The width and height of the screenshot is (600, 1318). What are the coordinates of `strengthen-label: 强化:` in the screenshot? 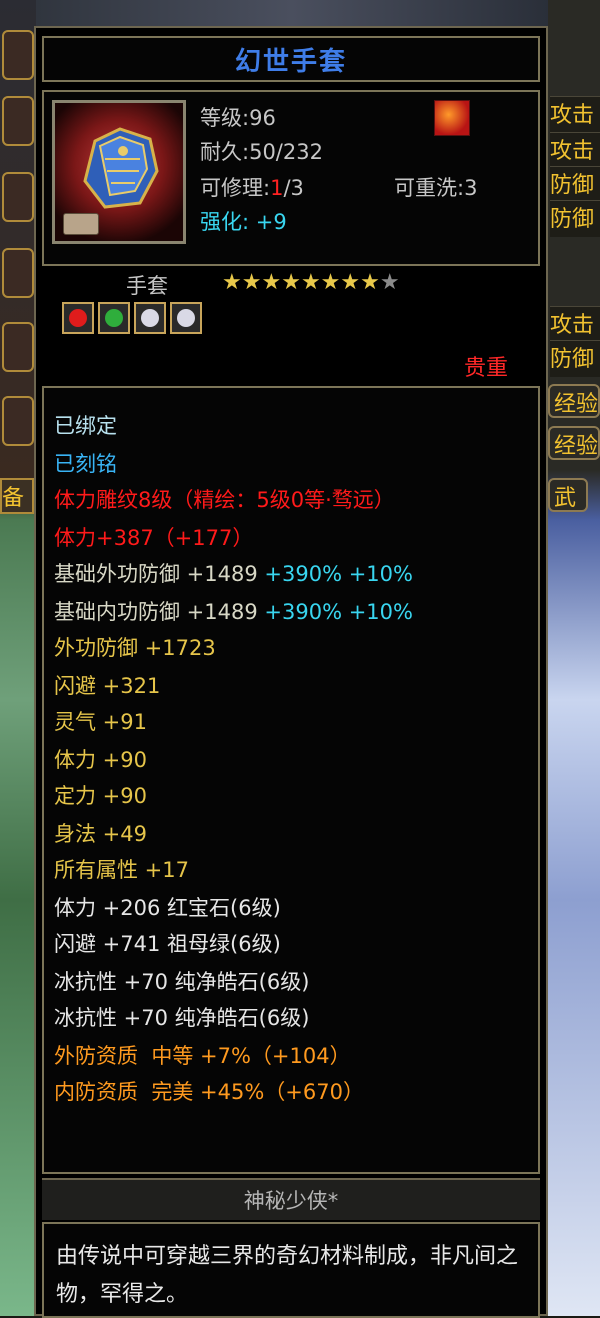 It's located at (225, 222).